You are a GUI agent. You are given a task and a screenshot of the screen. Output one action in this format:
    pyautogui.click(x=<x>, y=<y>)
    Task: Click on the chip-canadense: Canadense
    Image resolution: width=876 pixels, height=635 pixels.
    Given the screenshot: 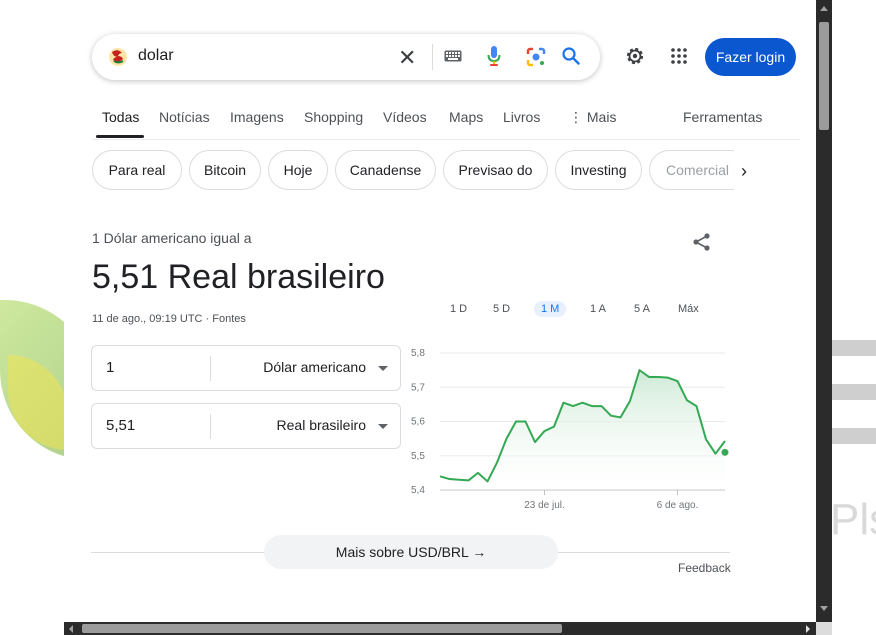 What is the action you would take?
    pyautogui.click(x=385, y=170)
    